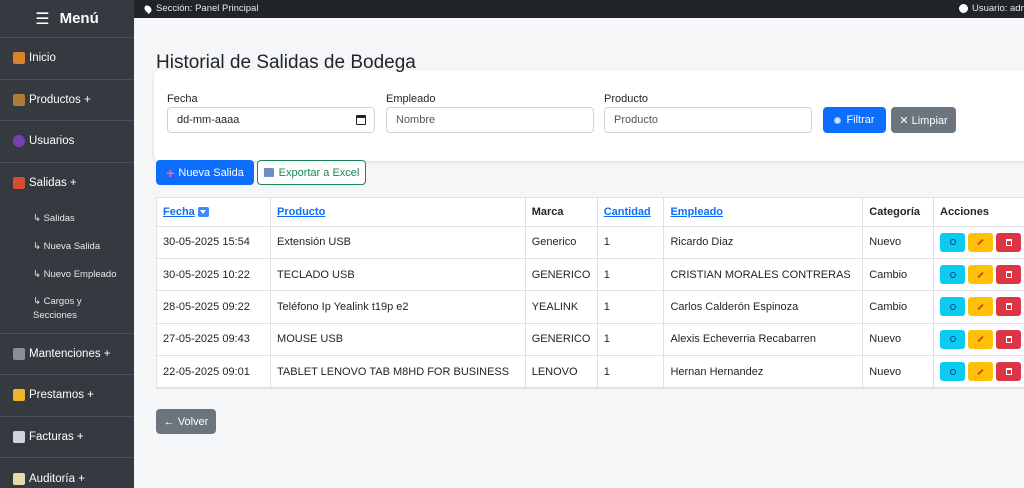 Image resolution: width=1024 pixels, height=488 pixels. Describe the element at coordinates (170, 172) in the screenshot. I see `plus-icon: +` at that location.